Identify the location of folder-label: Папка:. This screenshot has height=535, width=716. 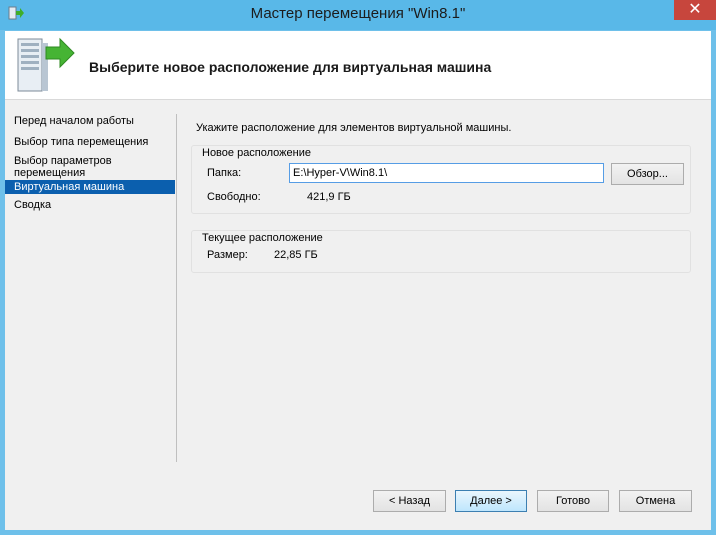
(224, 173).